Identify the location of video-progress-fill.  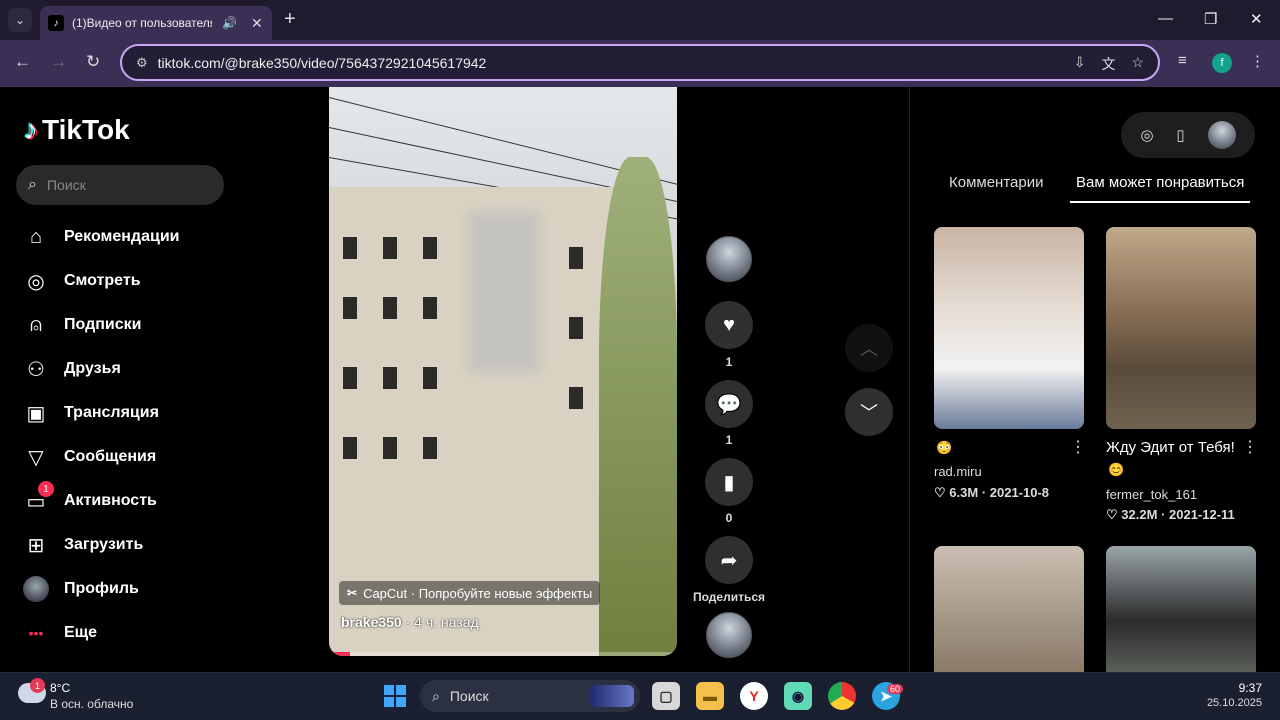
(339, 654).